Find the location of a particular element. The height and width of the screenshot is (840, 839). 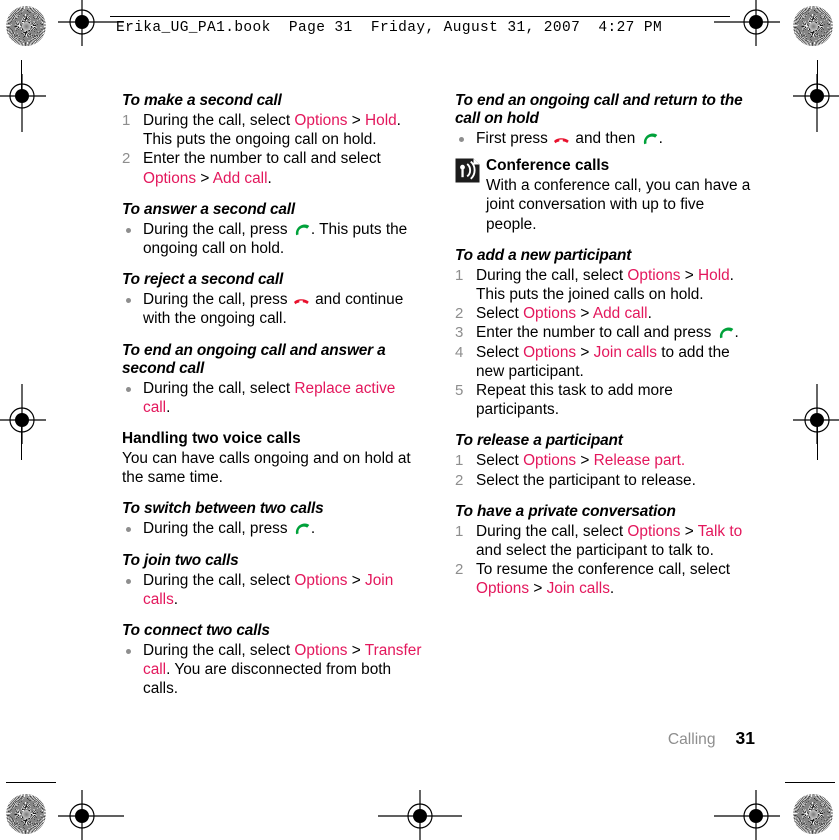

ui-term-add-call: Add call is located at coordinates (620, 314).